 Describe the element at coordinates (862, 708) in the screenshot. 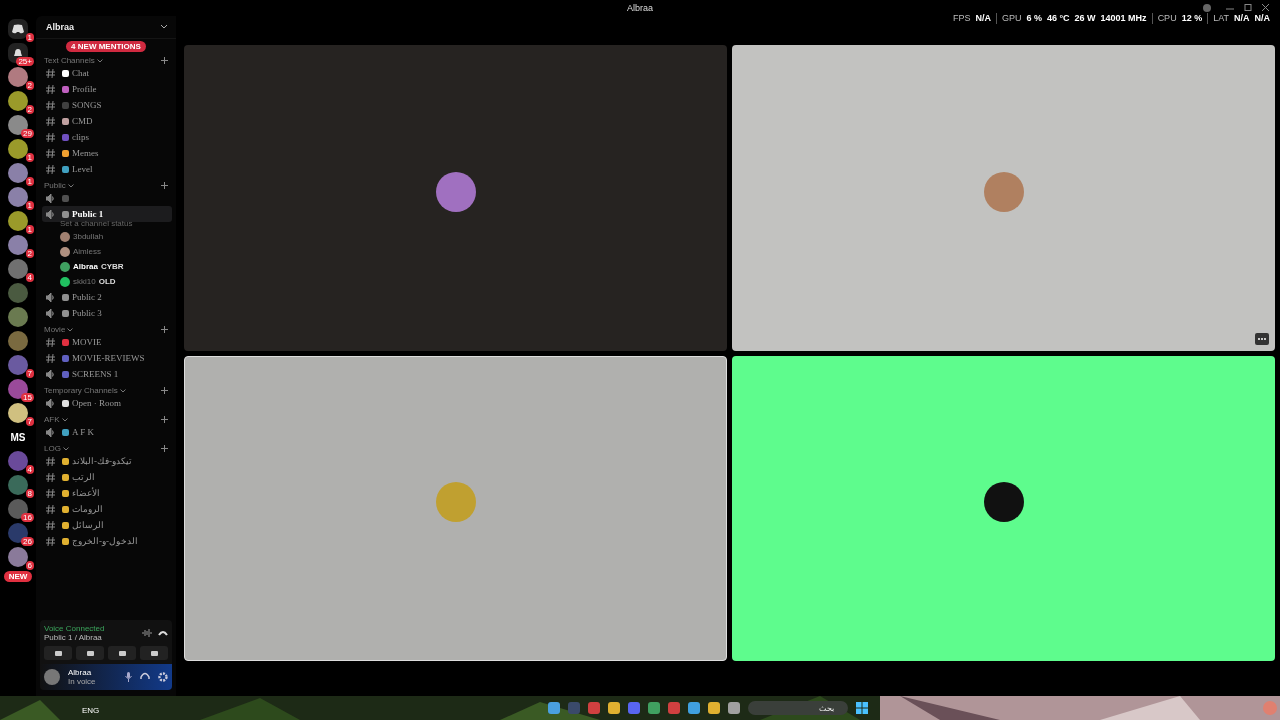

I see `start-icon` at that location.